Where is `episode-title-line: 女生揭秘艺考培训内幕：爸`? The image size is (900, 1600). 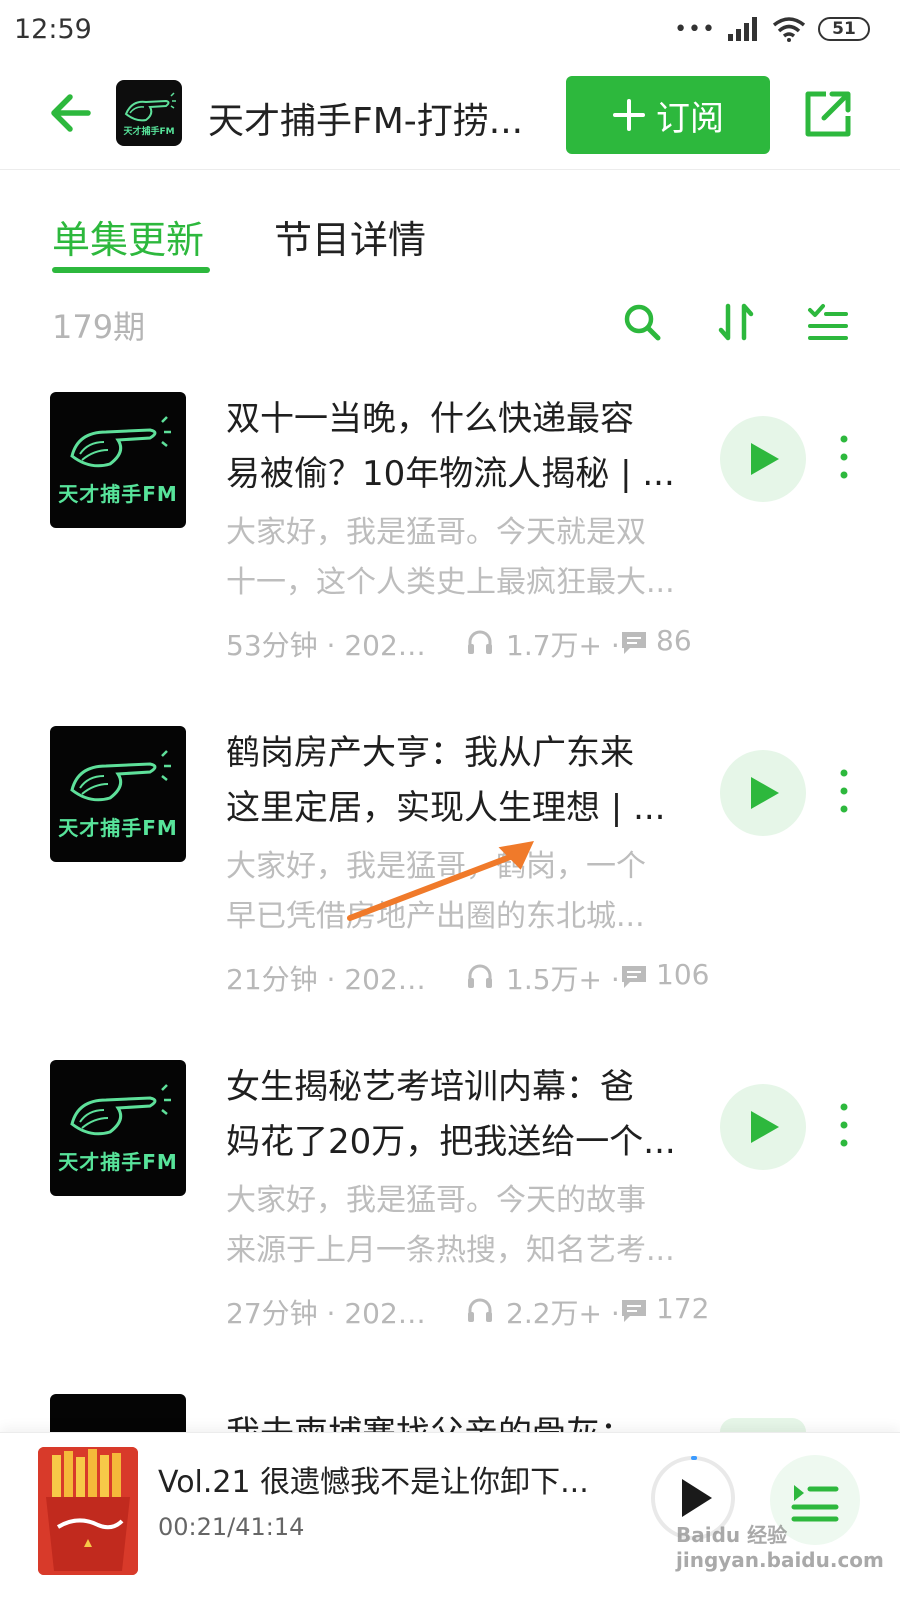 episode-title-line: 女生揭秘艺考培训内幕：爸 is located at coordinates (430, 1087).